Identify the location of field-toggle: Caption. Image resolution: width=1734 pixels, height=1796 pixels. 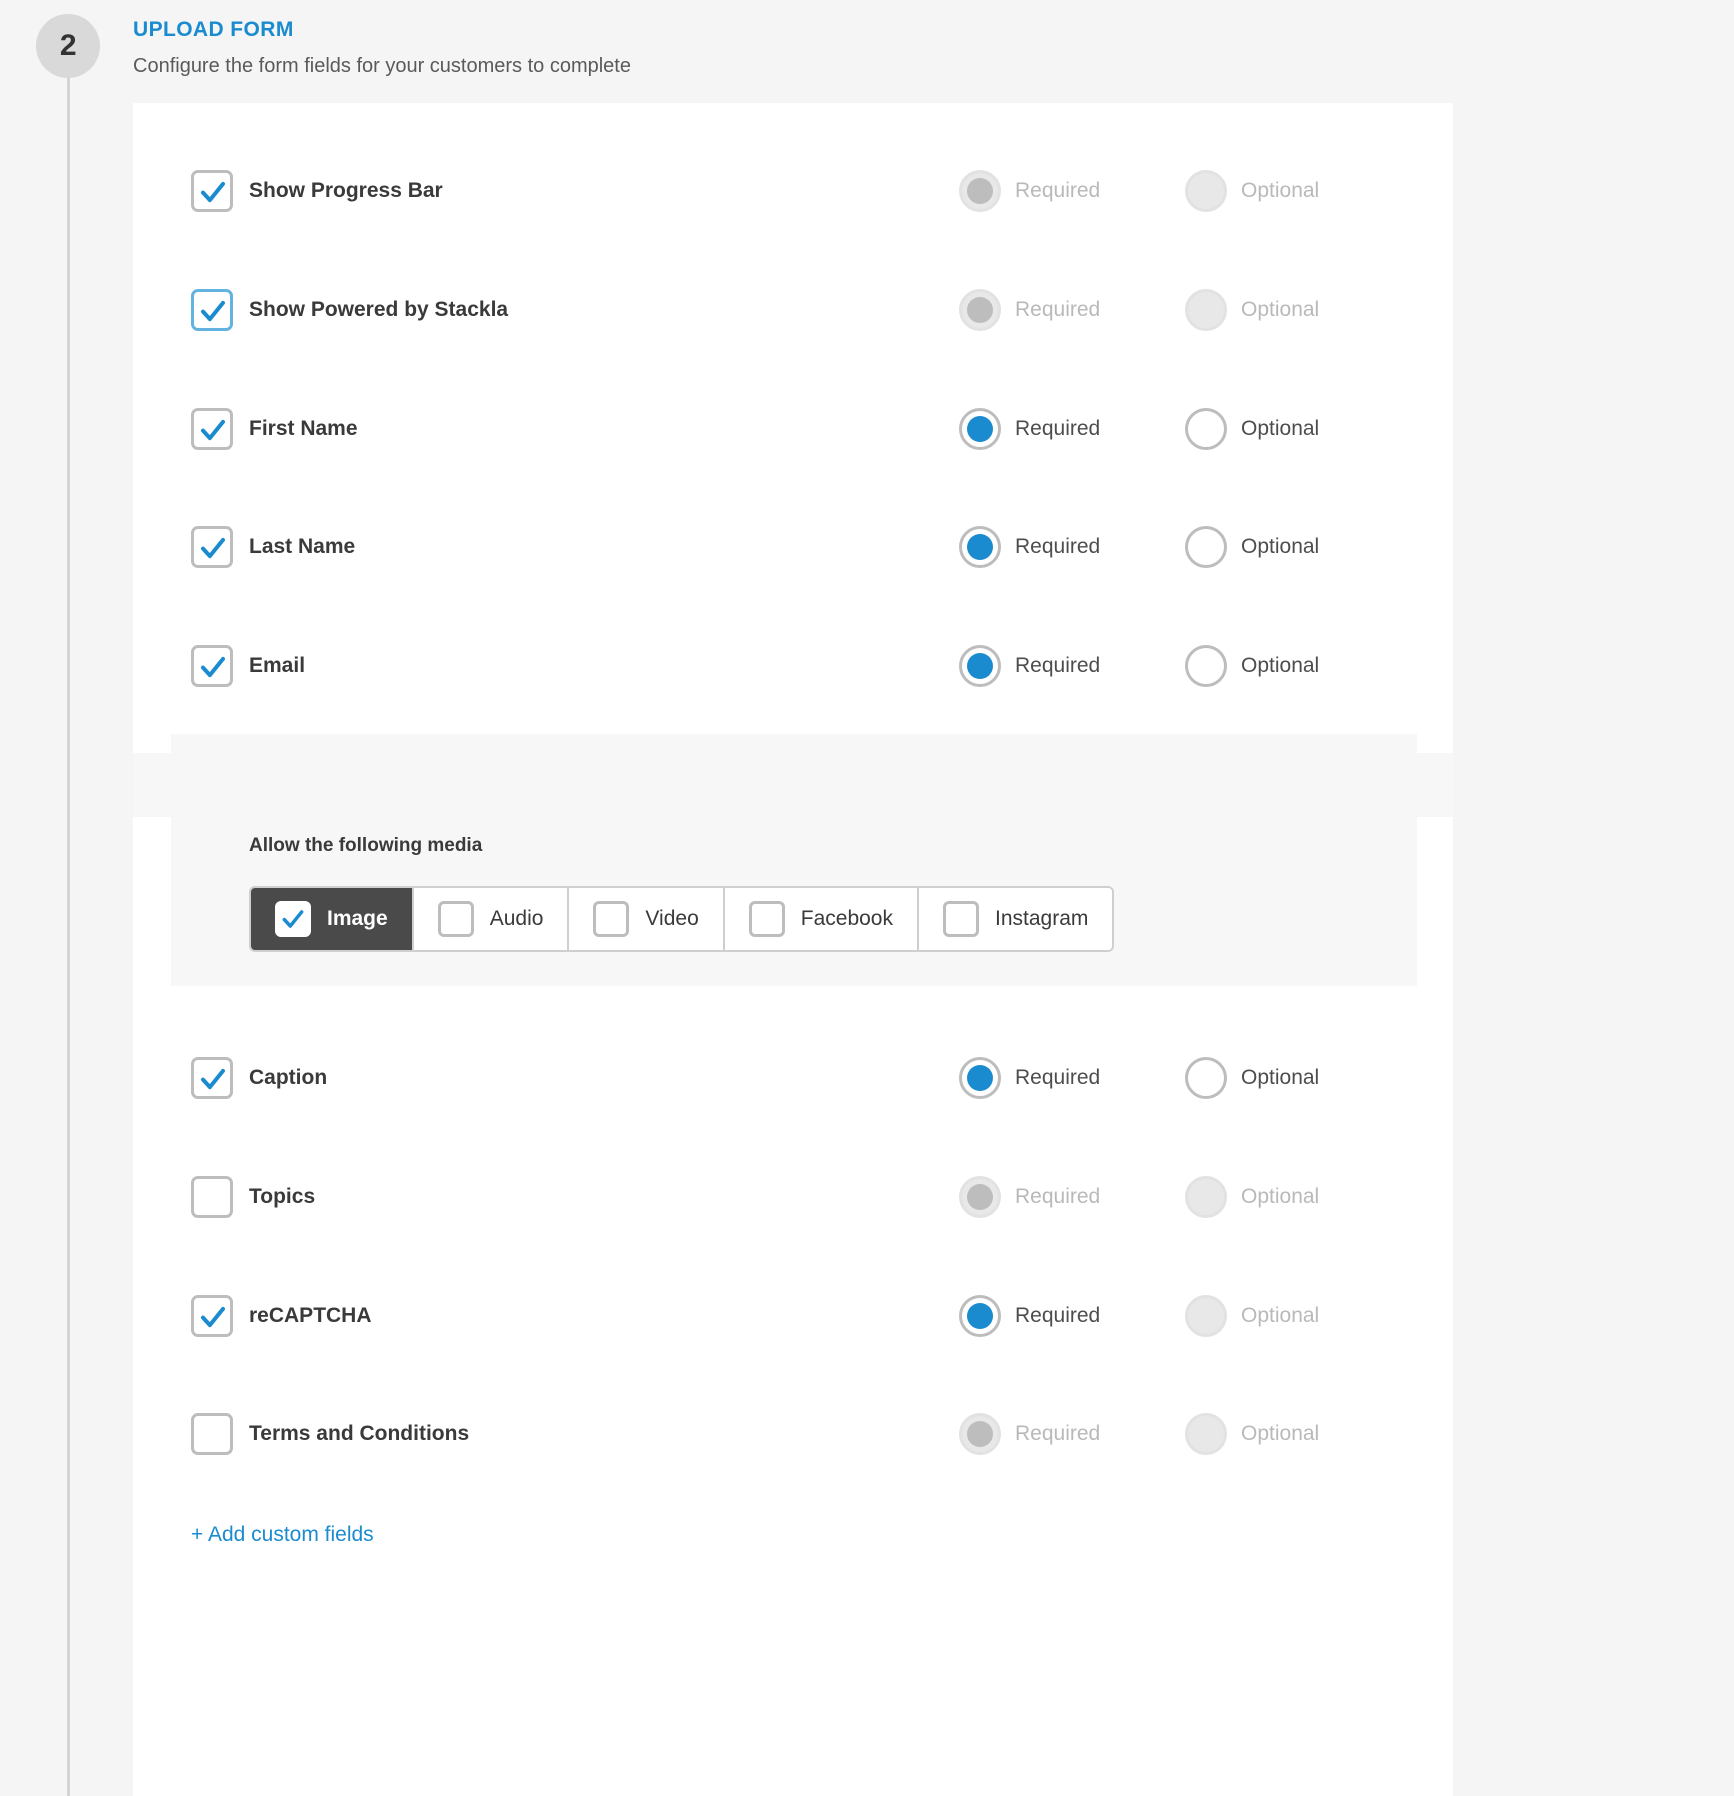
(259, 1078).